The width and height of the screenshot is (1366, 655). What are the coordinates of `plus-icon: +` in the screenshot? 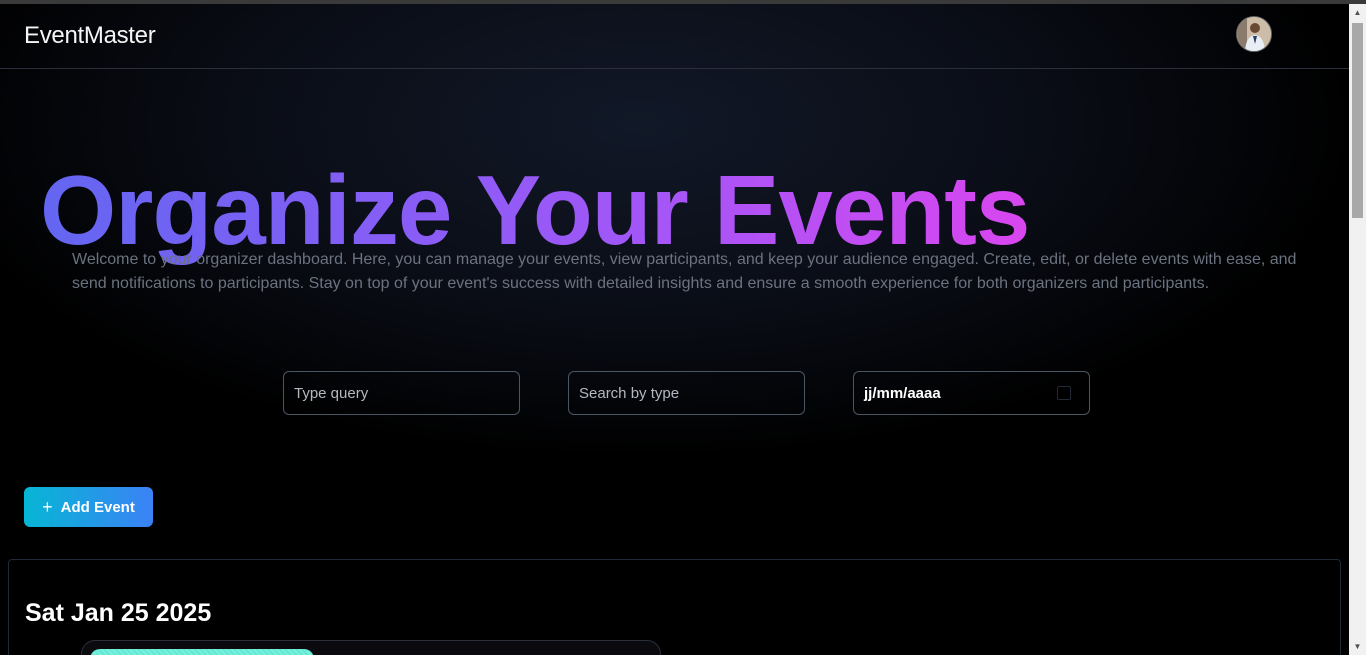 It's located at (47, 507).